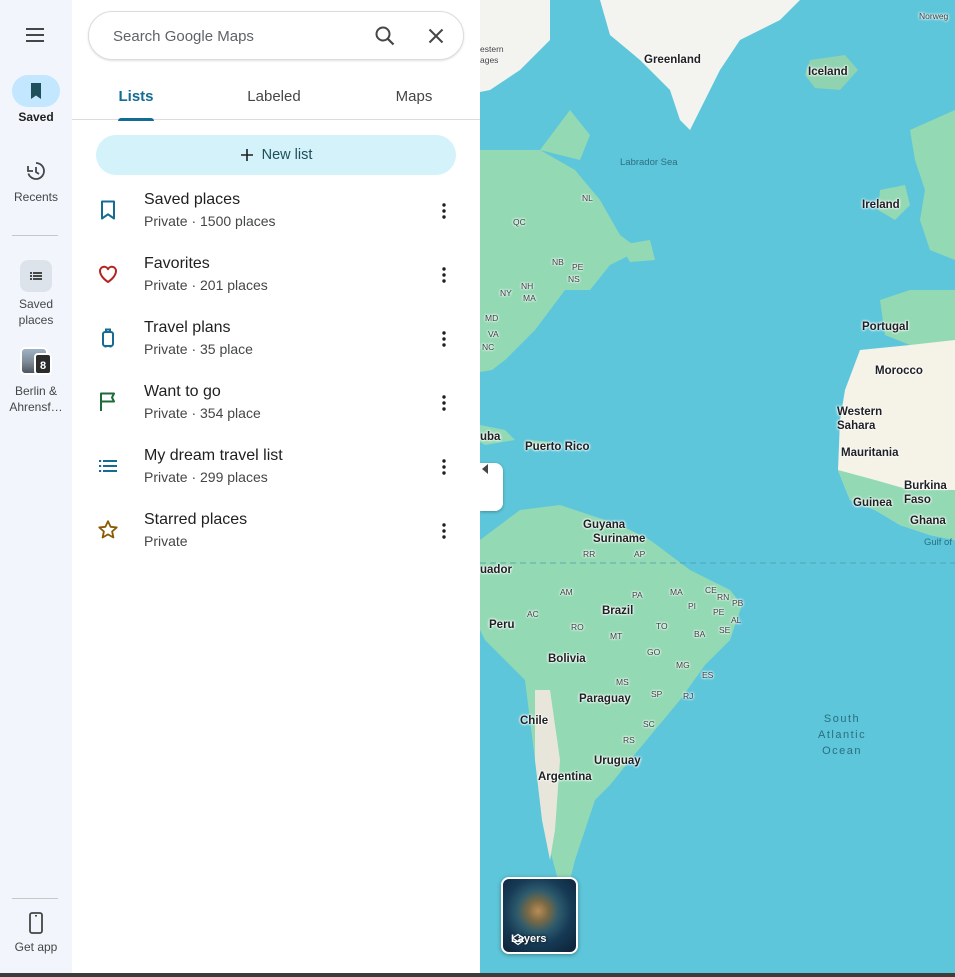 Image resolution: width=955 pixels, height=977 pixels. What do you see at coordinates (202, 413) in the screenshot?
I see `list-subtitle: Private · 354 place` at bounding box center [202, 413].